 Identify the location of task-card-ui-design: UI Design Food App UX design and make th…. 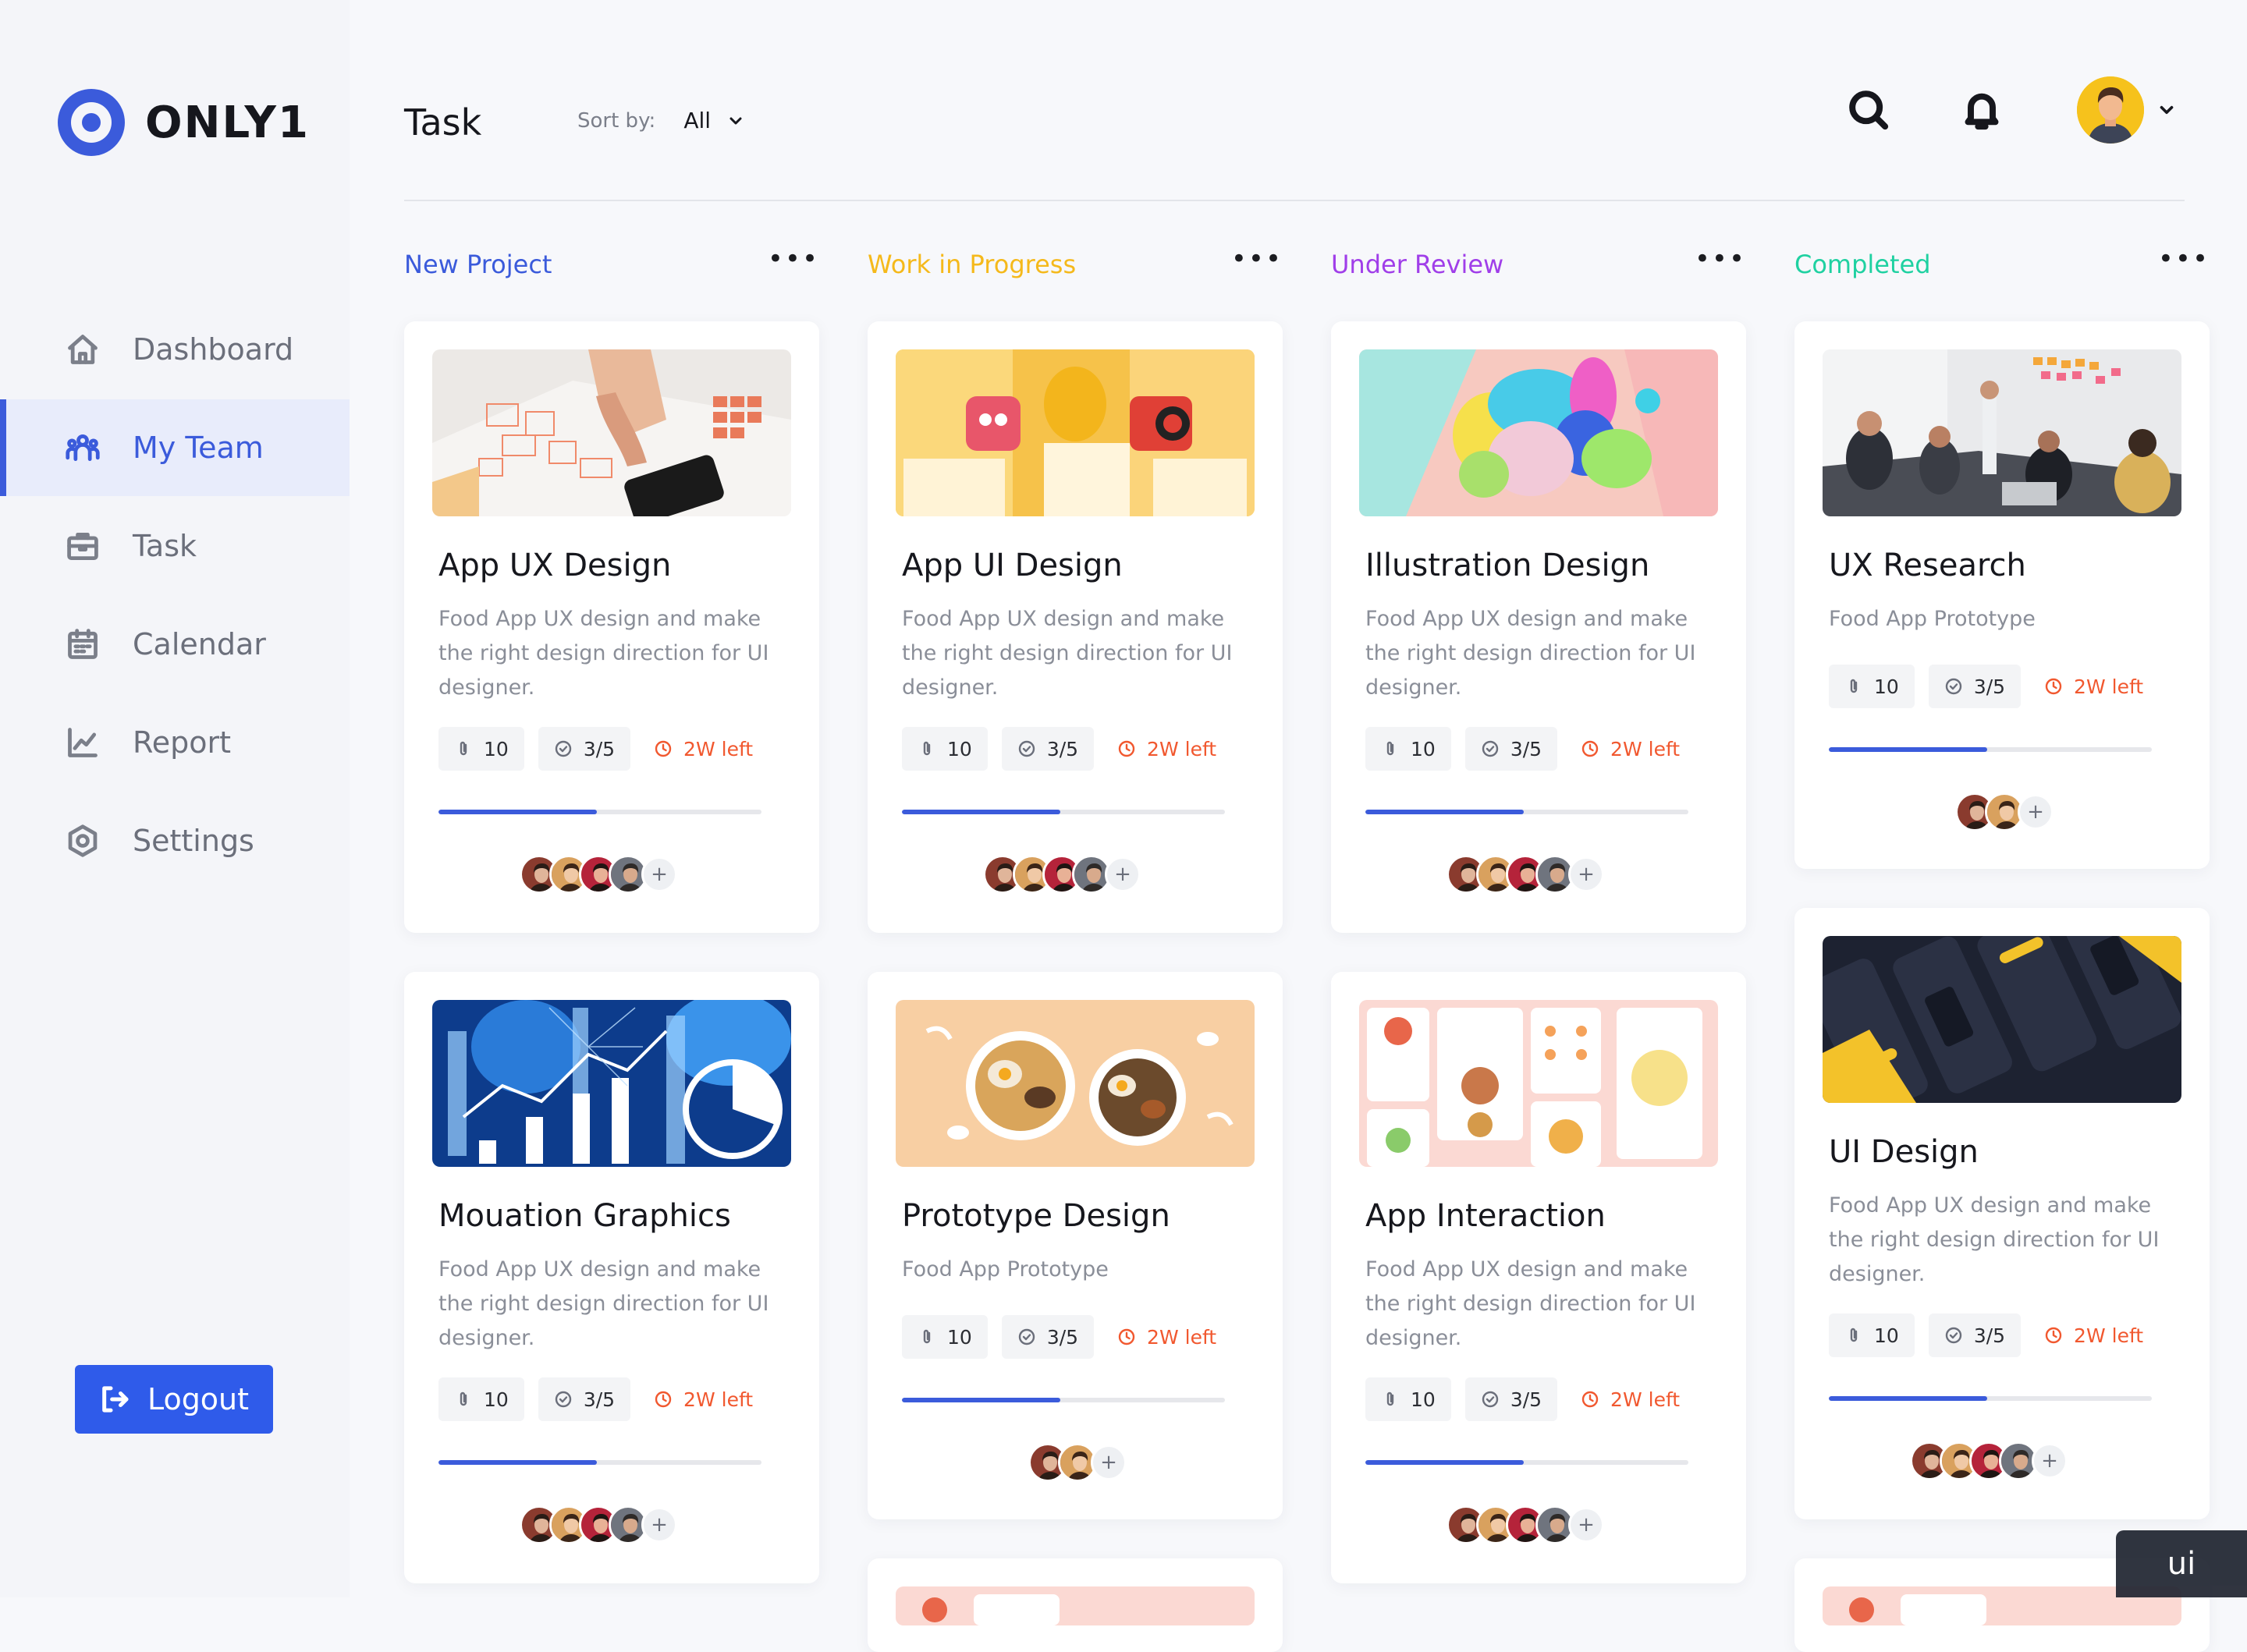
(2002, 1213).